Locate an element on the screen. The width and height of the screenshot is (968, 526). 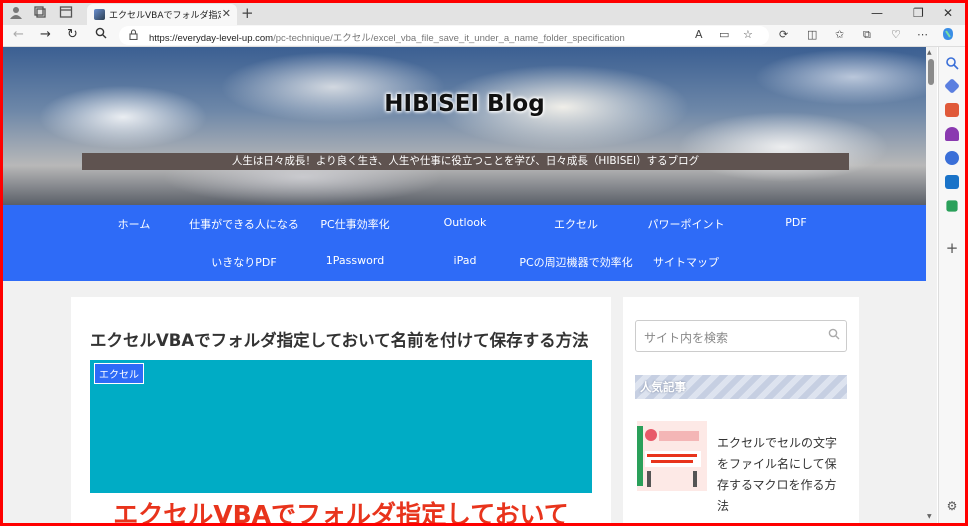
popular-article-thumbnail is located at coordinates (672, 456).